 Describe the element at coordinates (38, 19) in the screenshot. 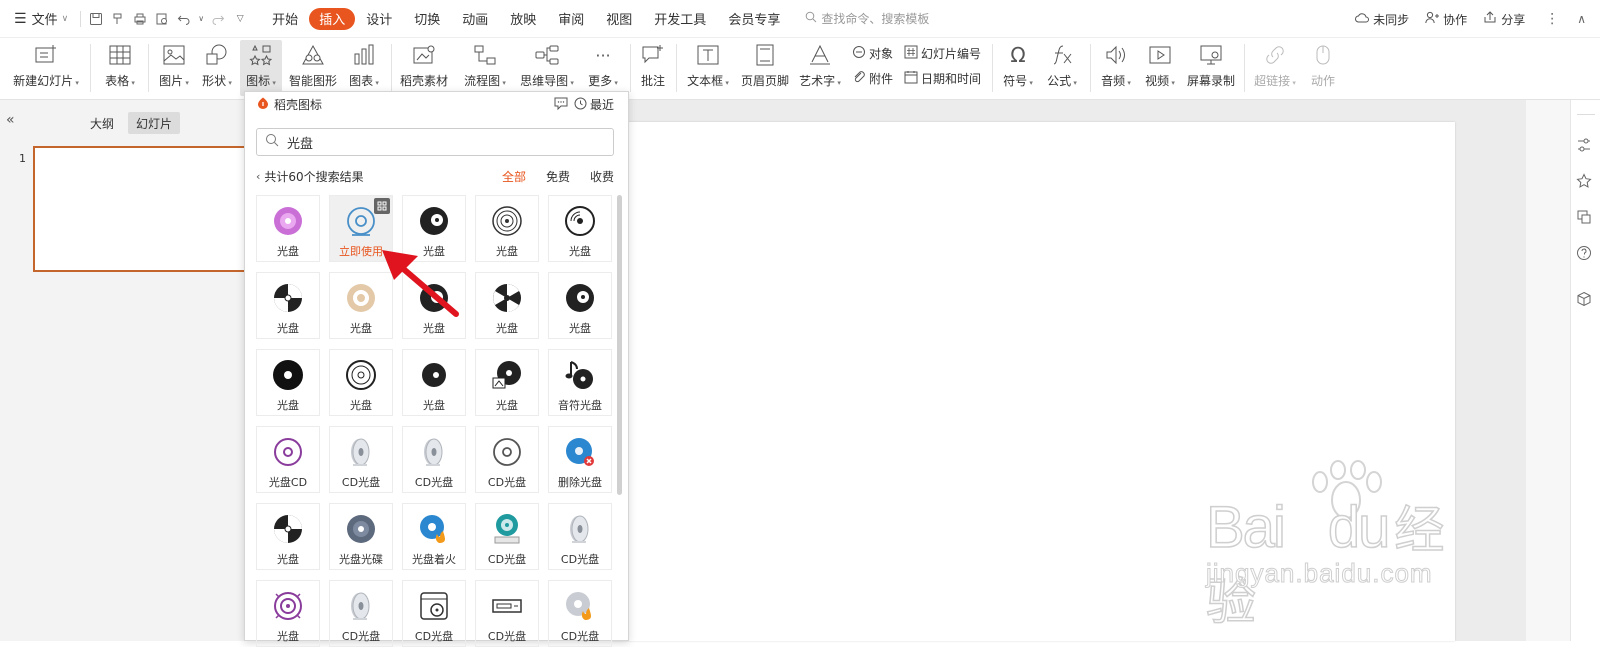

I see `file-menu: ☰ 文件 ∨` at that location.